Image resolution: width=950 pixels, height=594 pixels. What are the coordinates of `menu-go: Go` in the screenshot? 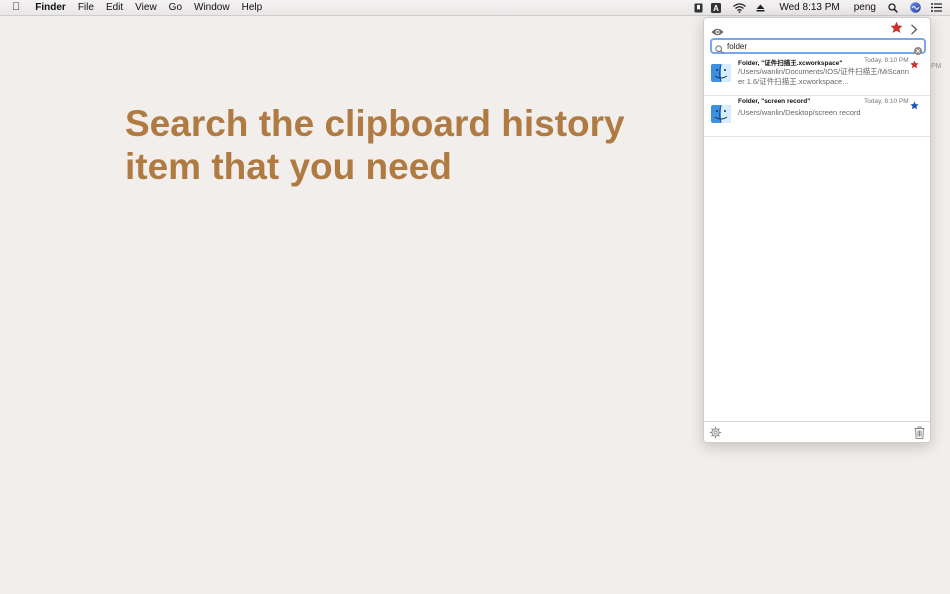 It's located at (175, 7).